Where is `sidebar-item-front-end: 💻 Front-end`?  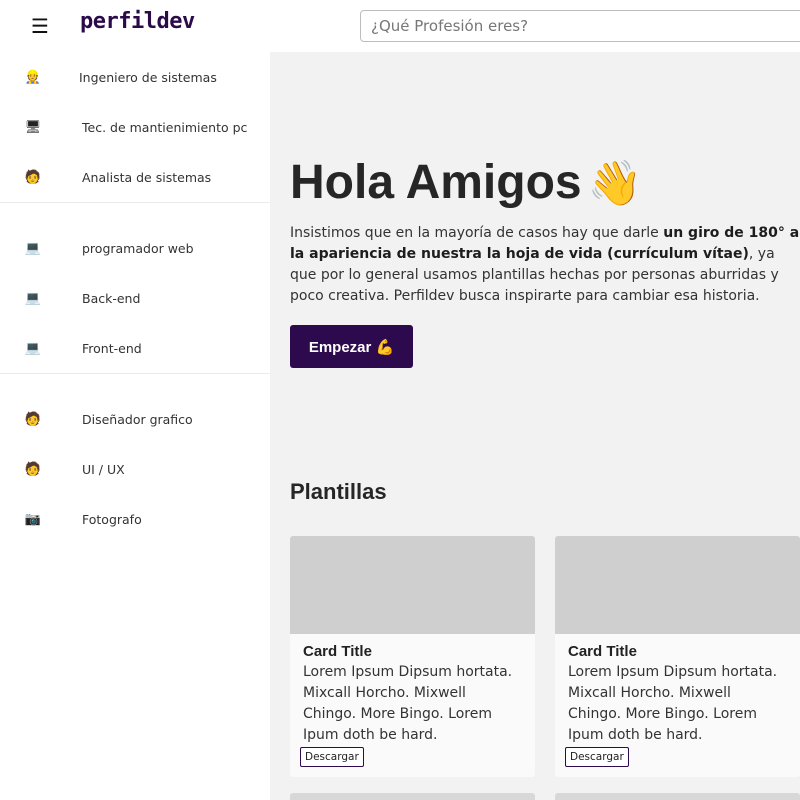 sidebar-item-front-end: 💻 Front-end is located at coordinates (135, 348).